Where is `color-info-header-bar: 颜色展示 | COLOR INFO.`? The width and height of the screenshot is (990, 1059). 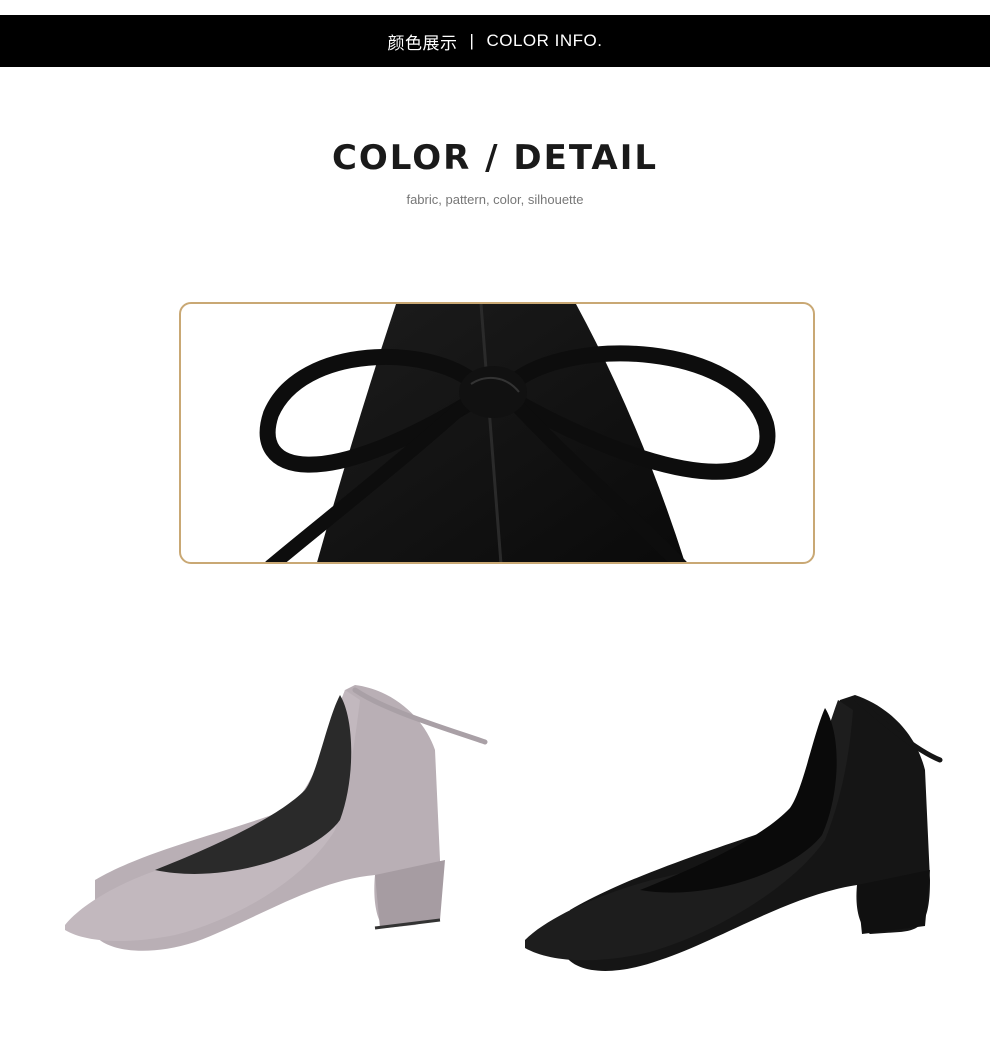 color-info-header-bar: 颜色展示 | COLOR INFO. is located at coordinates (495, 41).